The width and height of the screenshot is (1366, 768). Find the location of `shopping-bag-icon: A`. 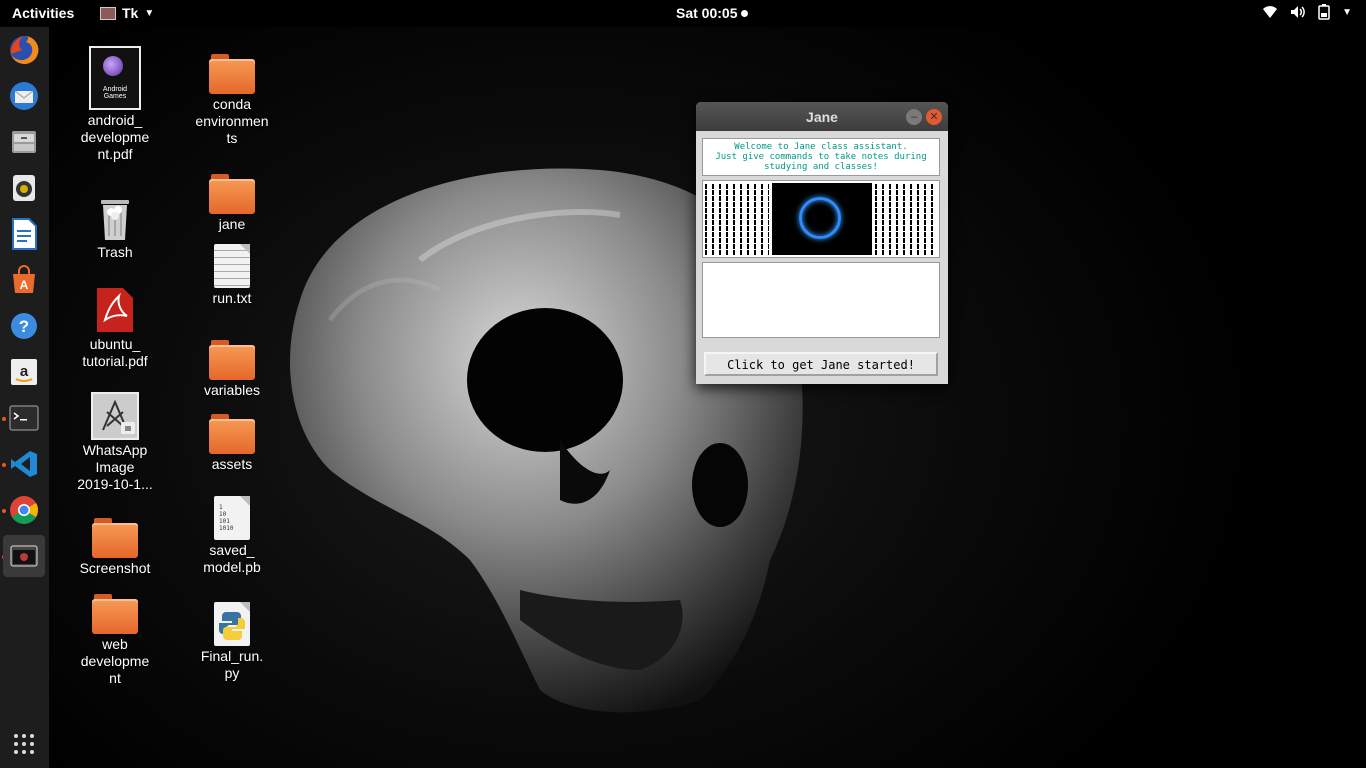

shopping-bag-icon: A is located at coordinates (24, 279).